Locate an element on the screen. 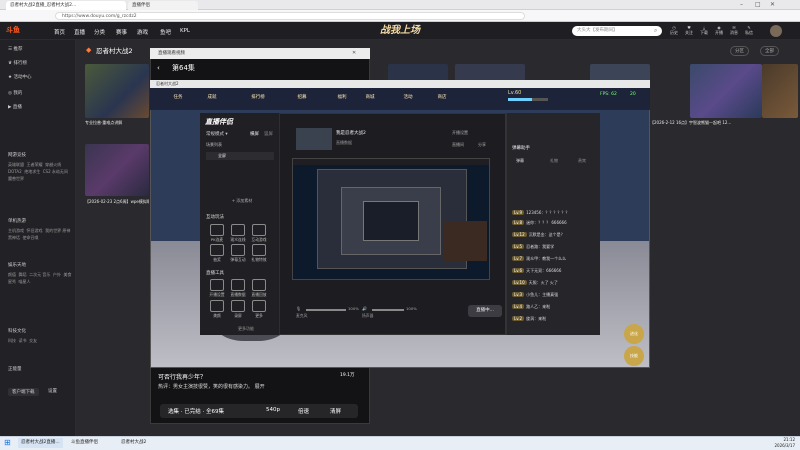 The width and height of the screenshot is (800, 450). sidebar-section-title: 正能量 is located at coordinates (15, 369).